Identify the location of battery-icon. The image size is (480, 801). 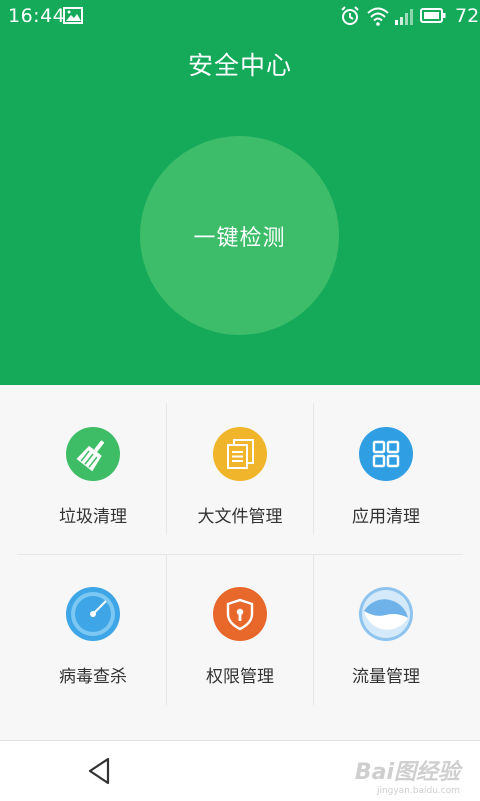
(433, 15).